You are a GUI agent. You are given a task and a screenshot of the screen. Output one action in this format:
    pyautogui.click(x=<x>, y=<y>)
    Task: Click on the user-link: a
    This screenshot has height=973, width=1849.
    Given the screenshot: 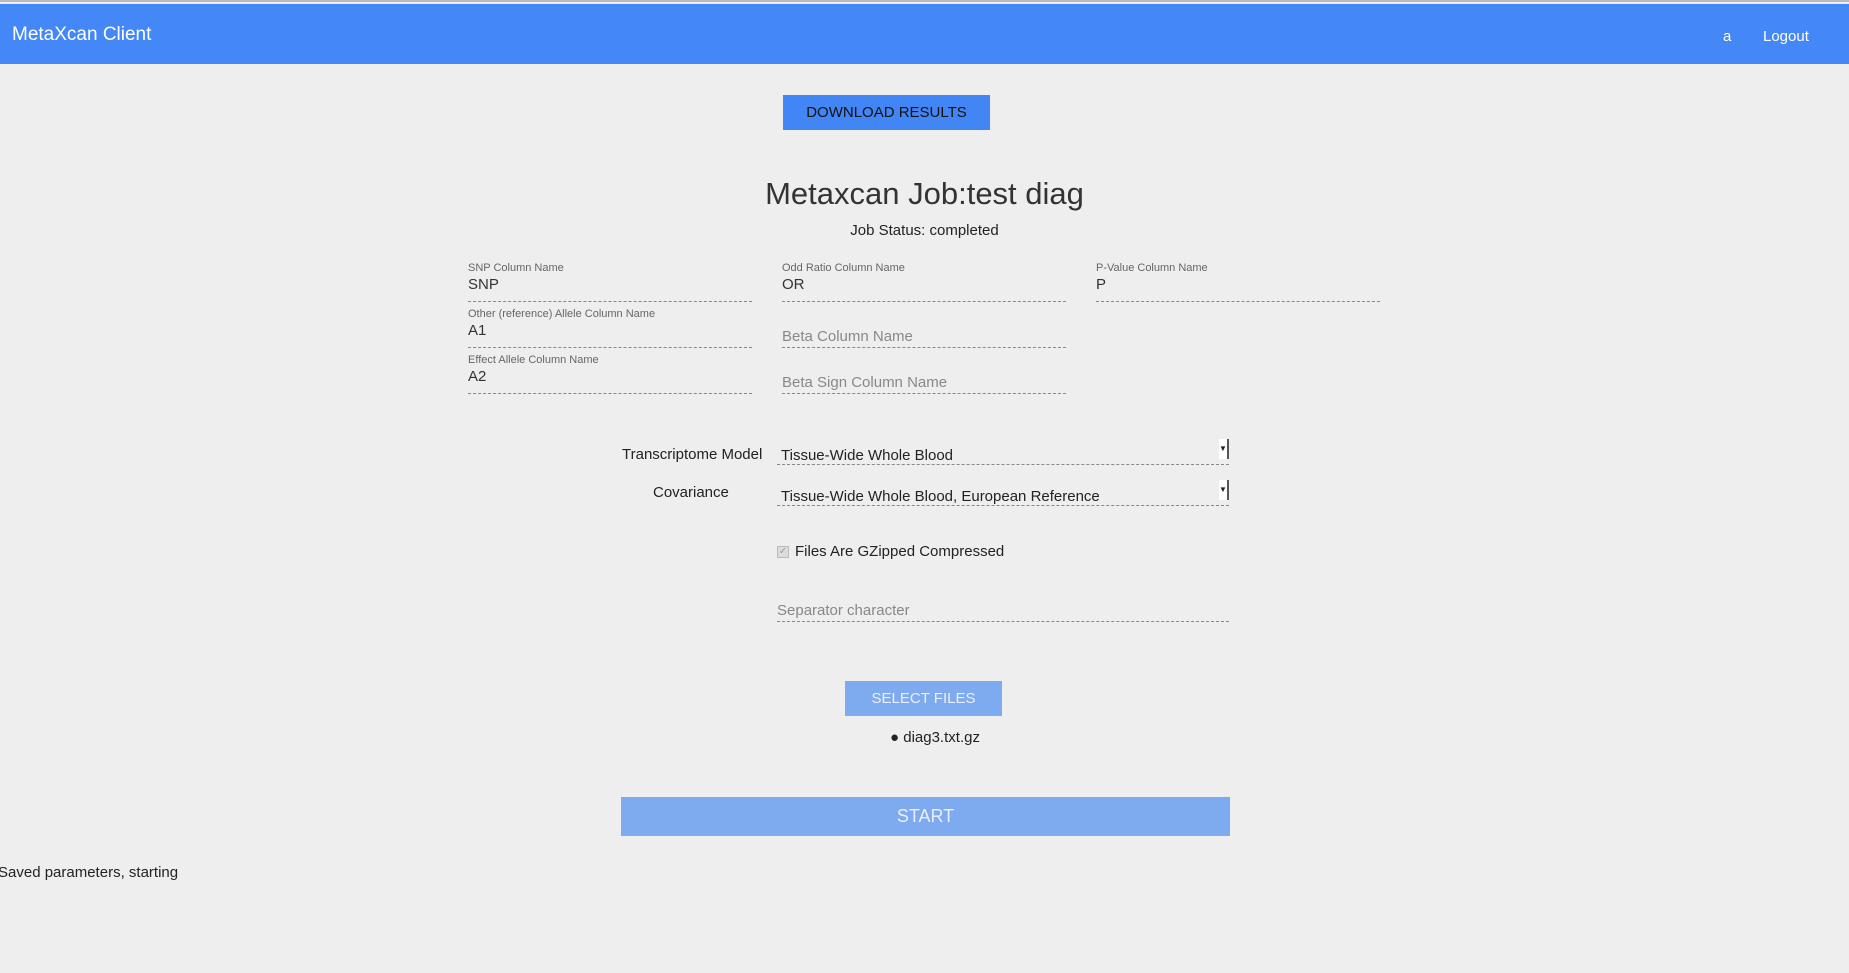 What is the action you would take?
    pyautogui.click(x=1727, y=36)
    